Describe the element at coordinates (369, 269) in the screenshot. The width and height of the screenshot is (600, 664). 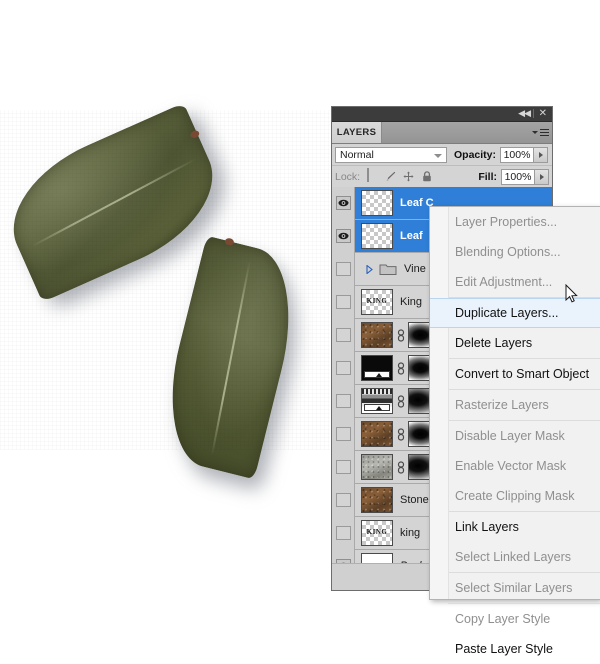
I see `group-expand-arrow-icon` at that location.